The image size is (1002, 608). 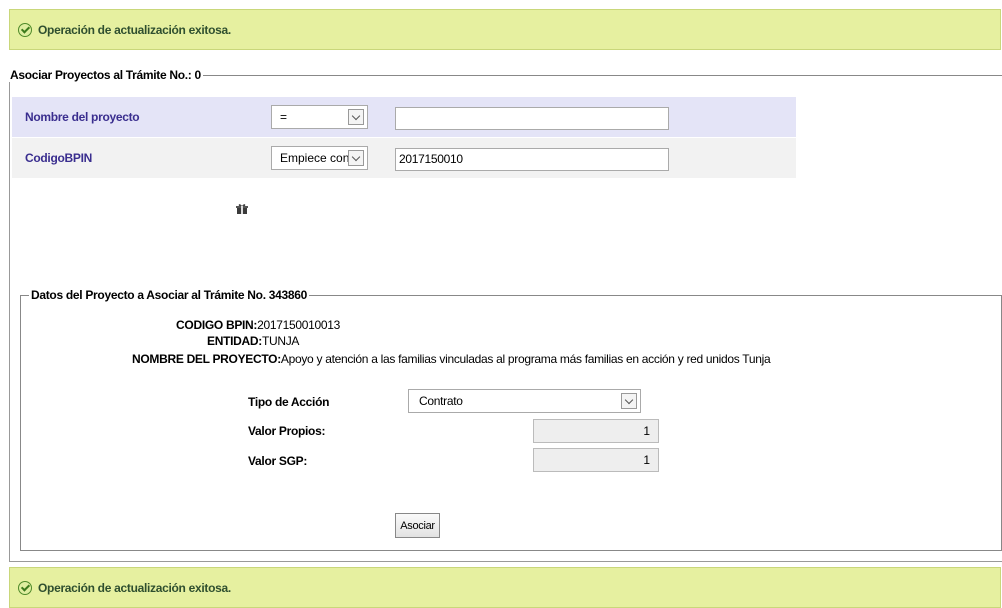 What do you see at coordinates (105, 75) in the screenshot?
I see `search-legend: Asociar Proyectos al Trámite No.: 0` at bounding box center [105, 75].